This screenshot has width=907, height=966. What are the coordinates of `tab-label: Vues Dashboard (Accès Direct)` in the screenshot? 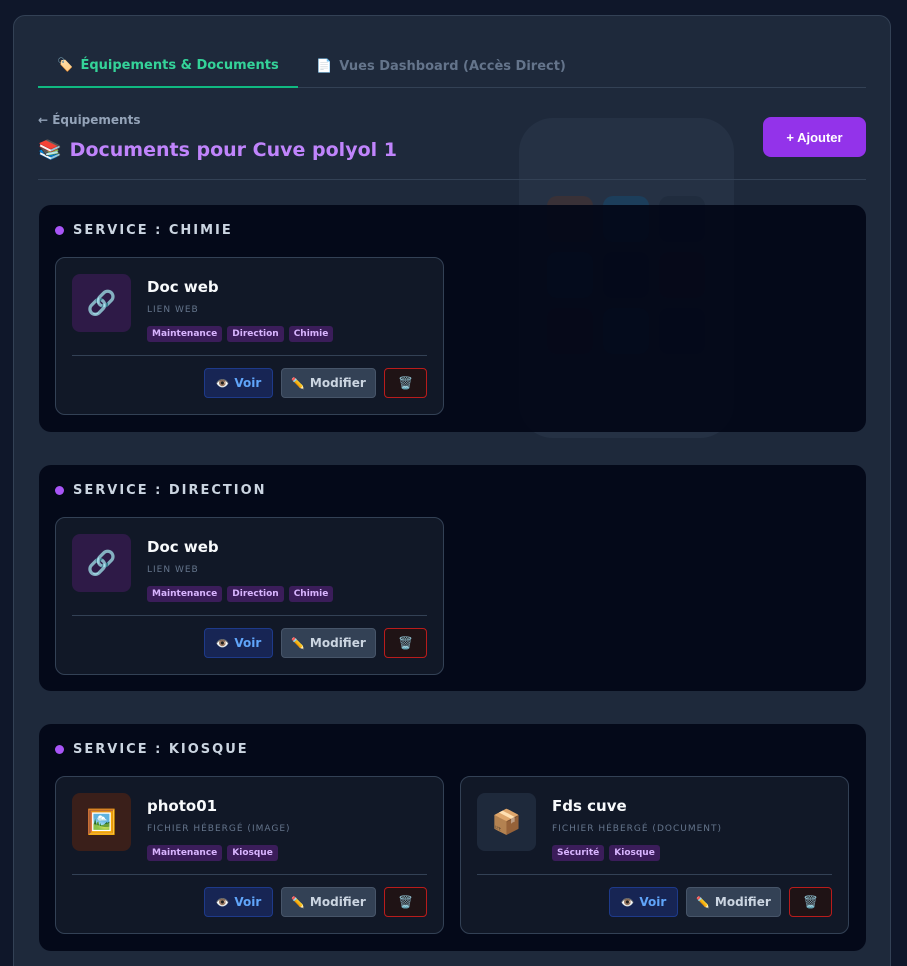 It's located at (452, 66).